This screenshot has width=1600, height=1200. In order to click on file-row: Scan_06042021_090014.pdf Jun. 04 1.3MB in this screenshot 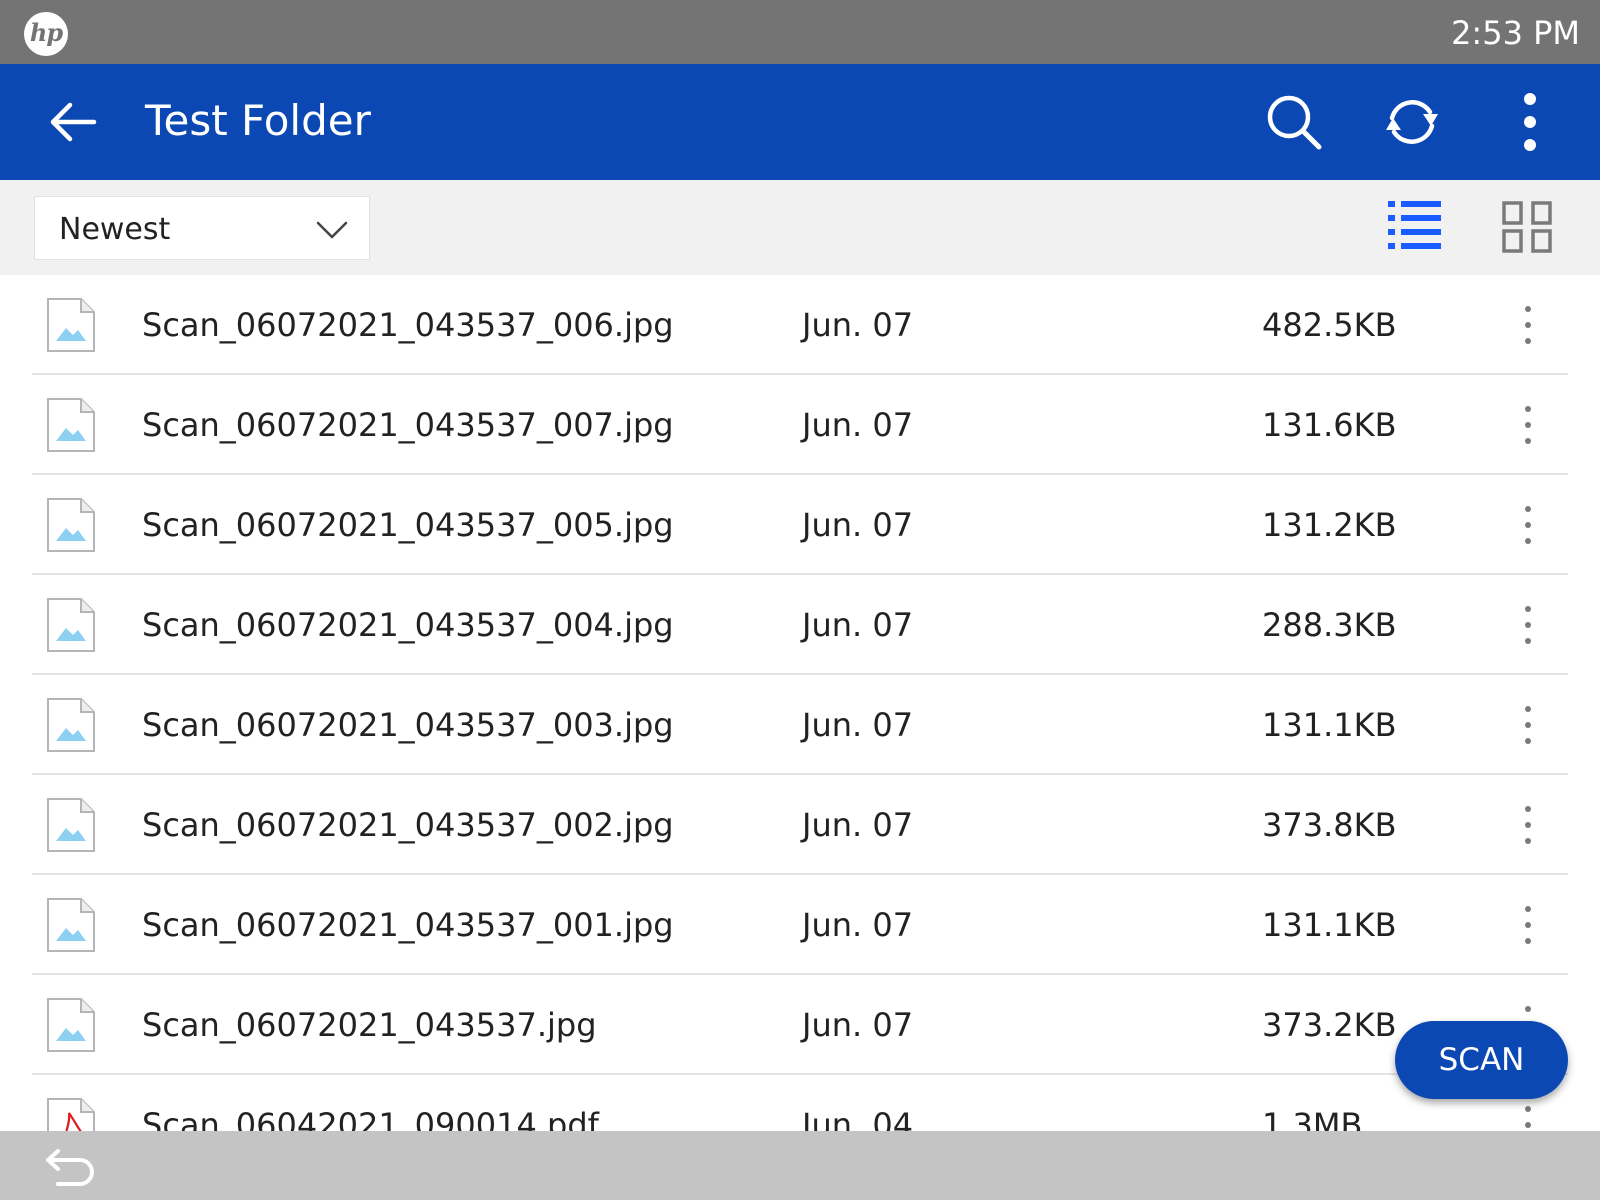, I will do `click(800, 1103)`.